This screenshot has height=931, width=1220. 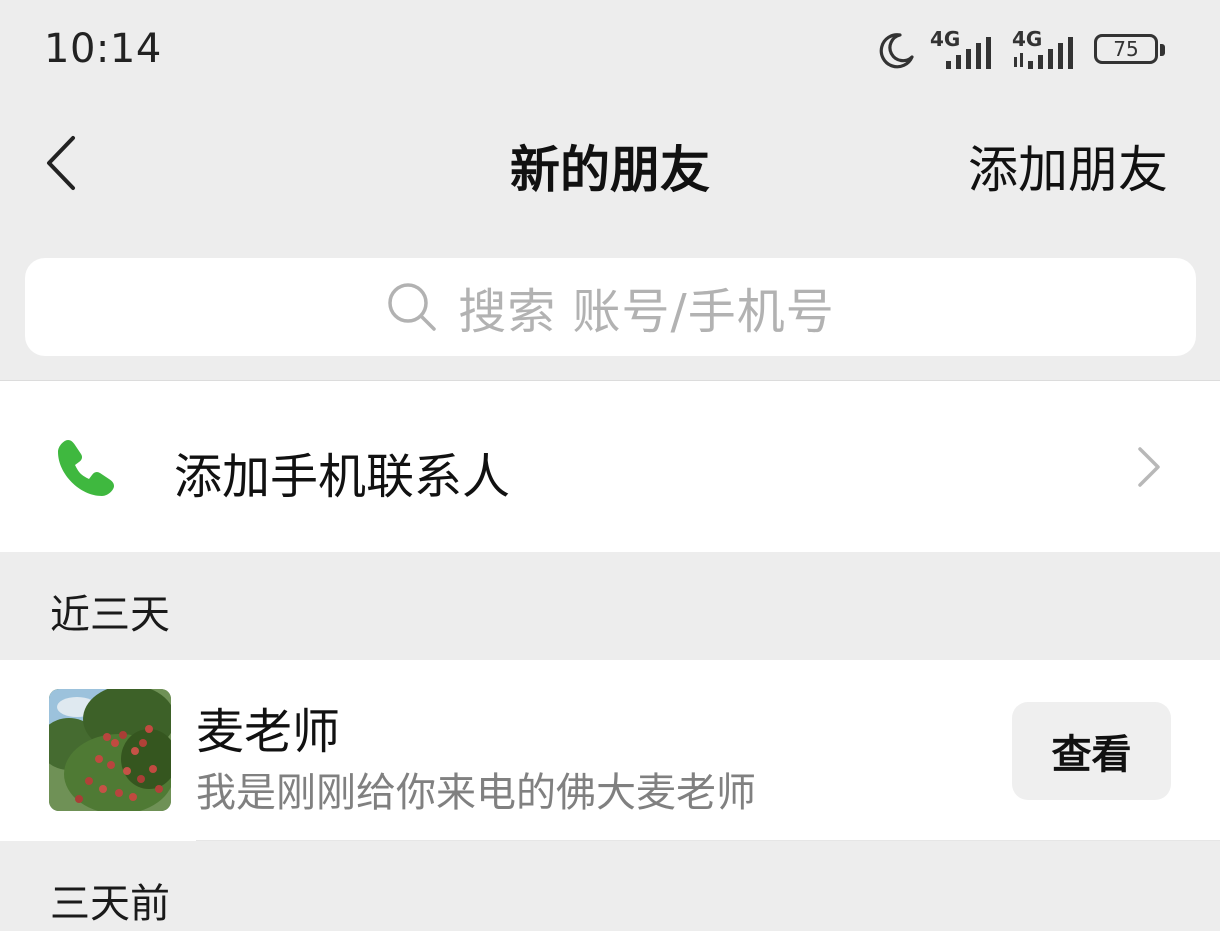 What do you see at coordinates (646, 312) in the screenshot?
I see `search-placeholder: 搜索 账号/手机号` at bounding box center [646, 312].